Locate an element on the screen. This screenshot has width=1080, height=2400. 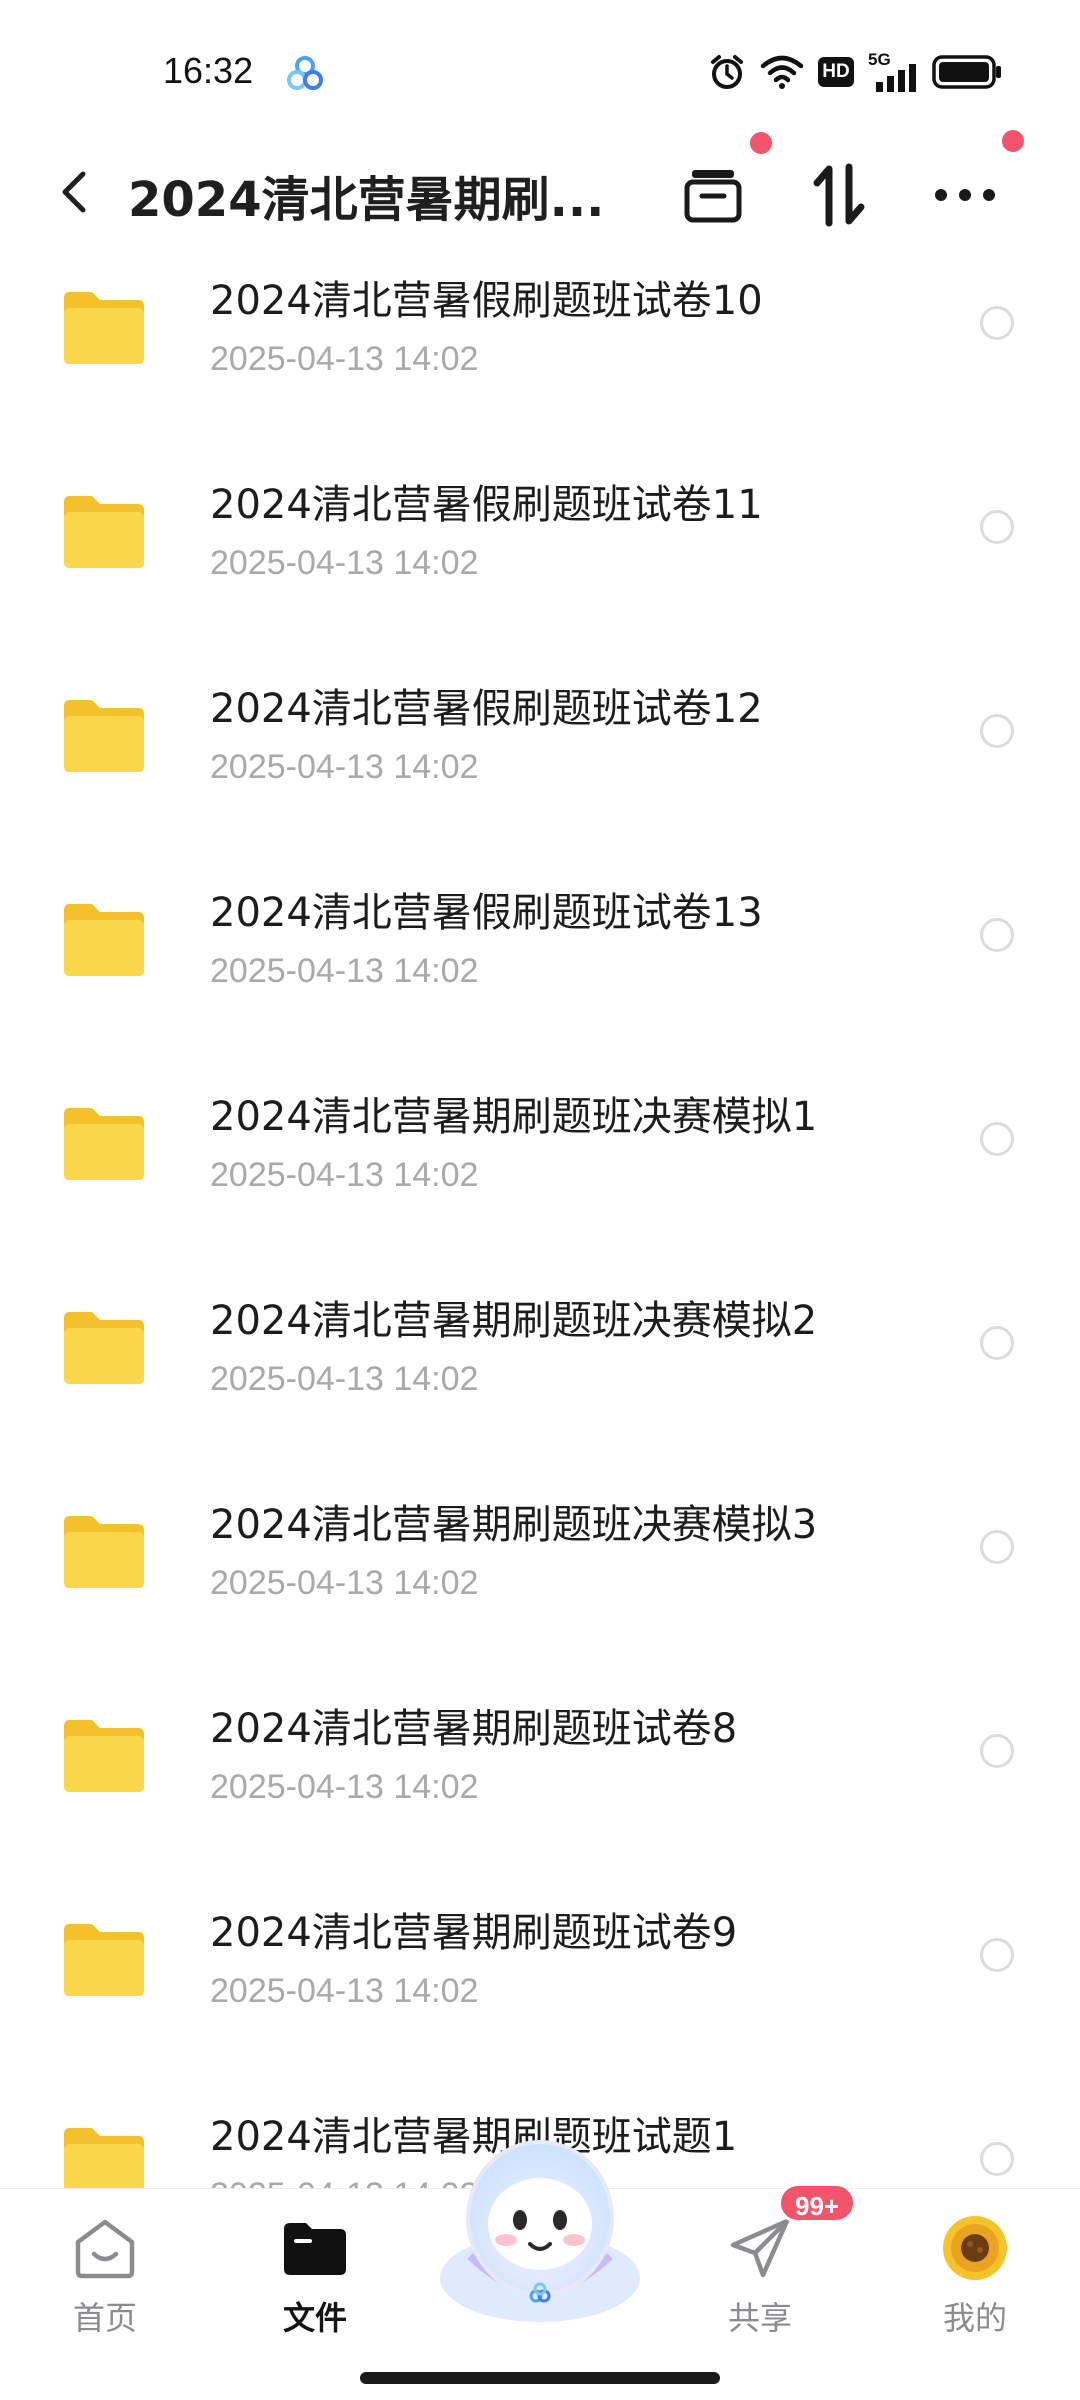
share-badge: 99+ is located at coordinates (817, 2203).